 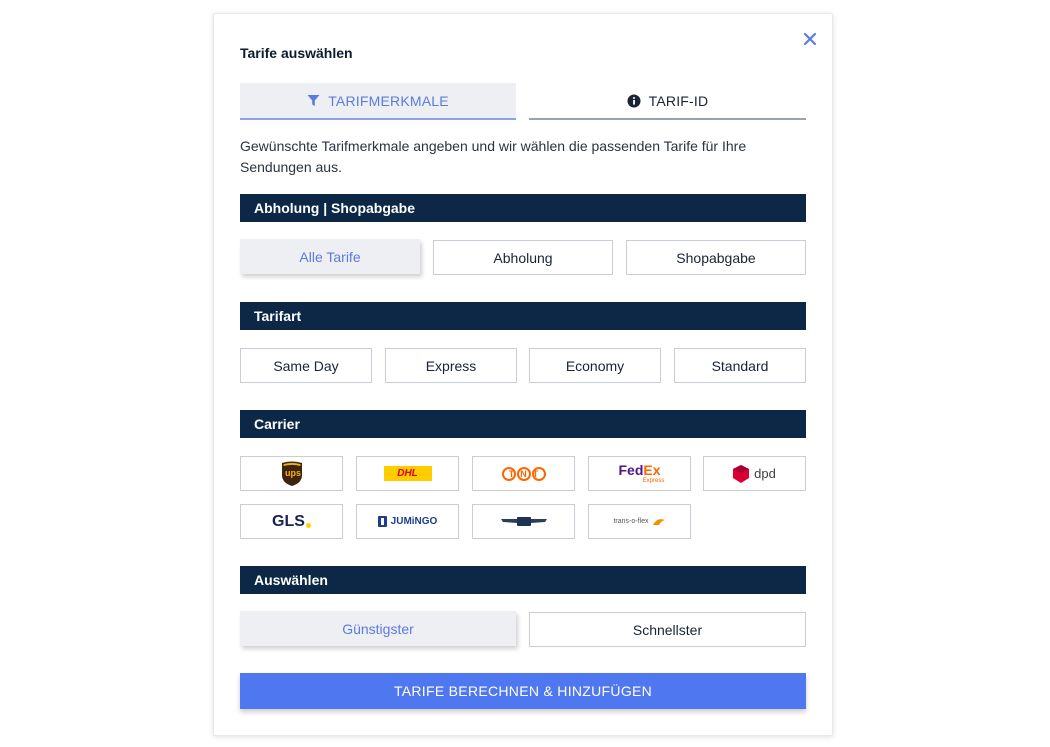 What do you see at coordinates (653, 481) in the screenshot?
I see `fedex-sublabel: Express` at bounding box center [653, 481].